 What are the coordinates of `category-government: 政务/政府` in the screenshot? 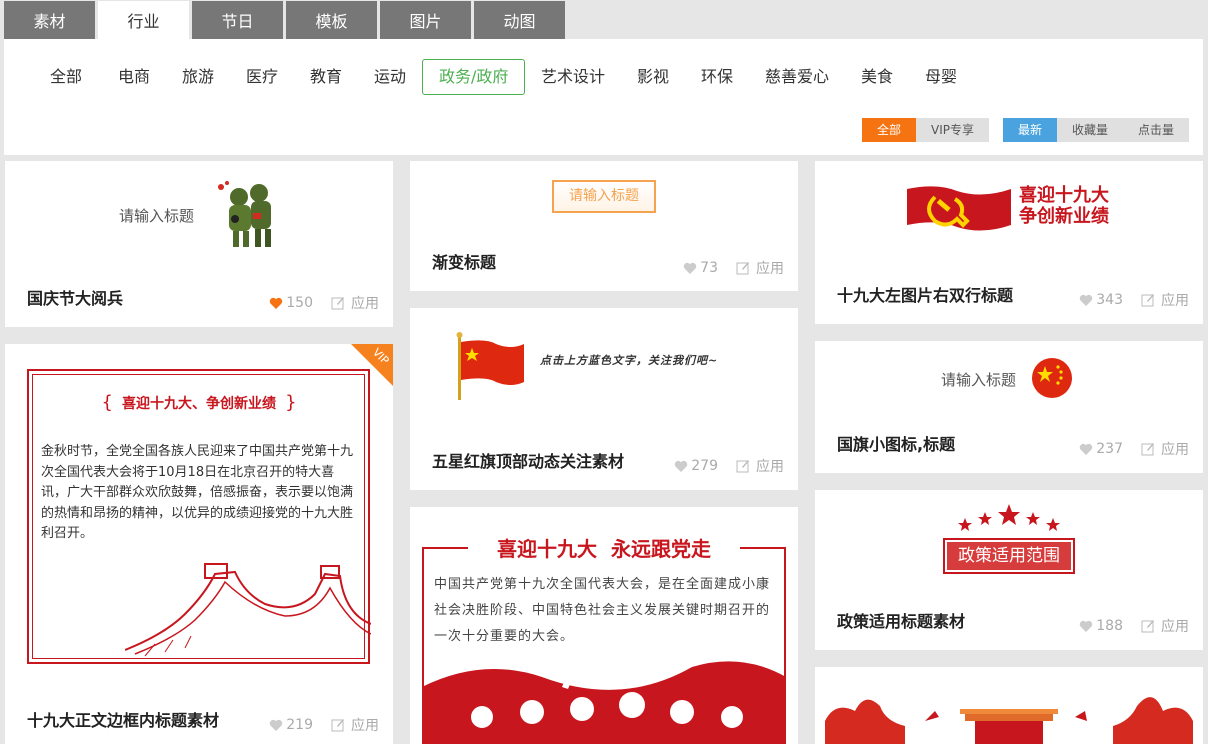 It's located at (474, 77).